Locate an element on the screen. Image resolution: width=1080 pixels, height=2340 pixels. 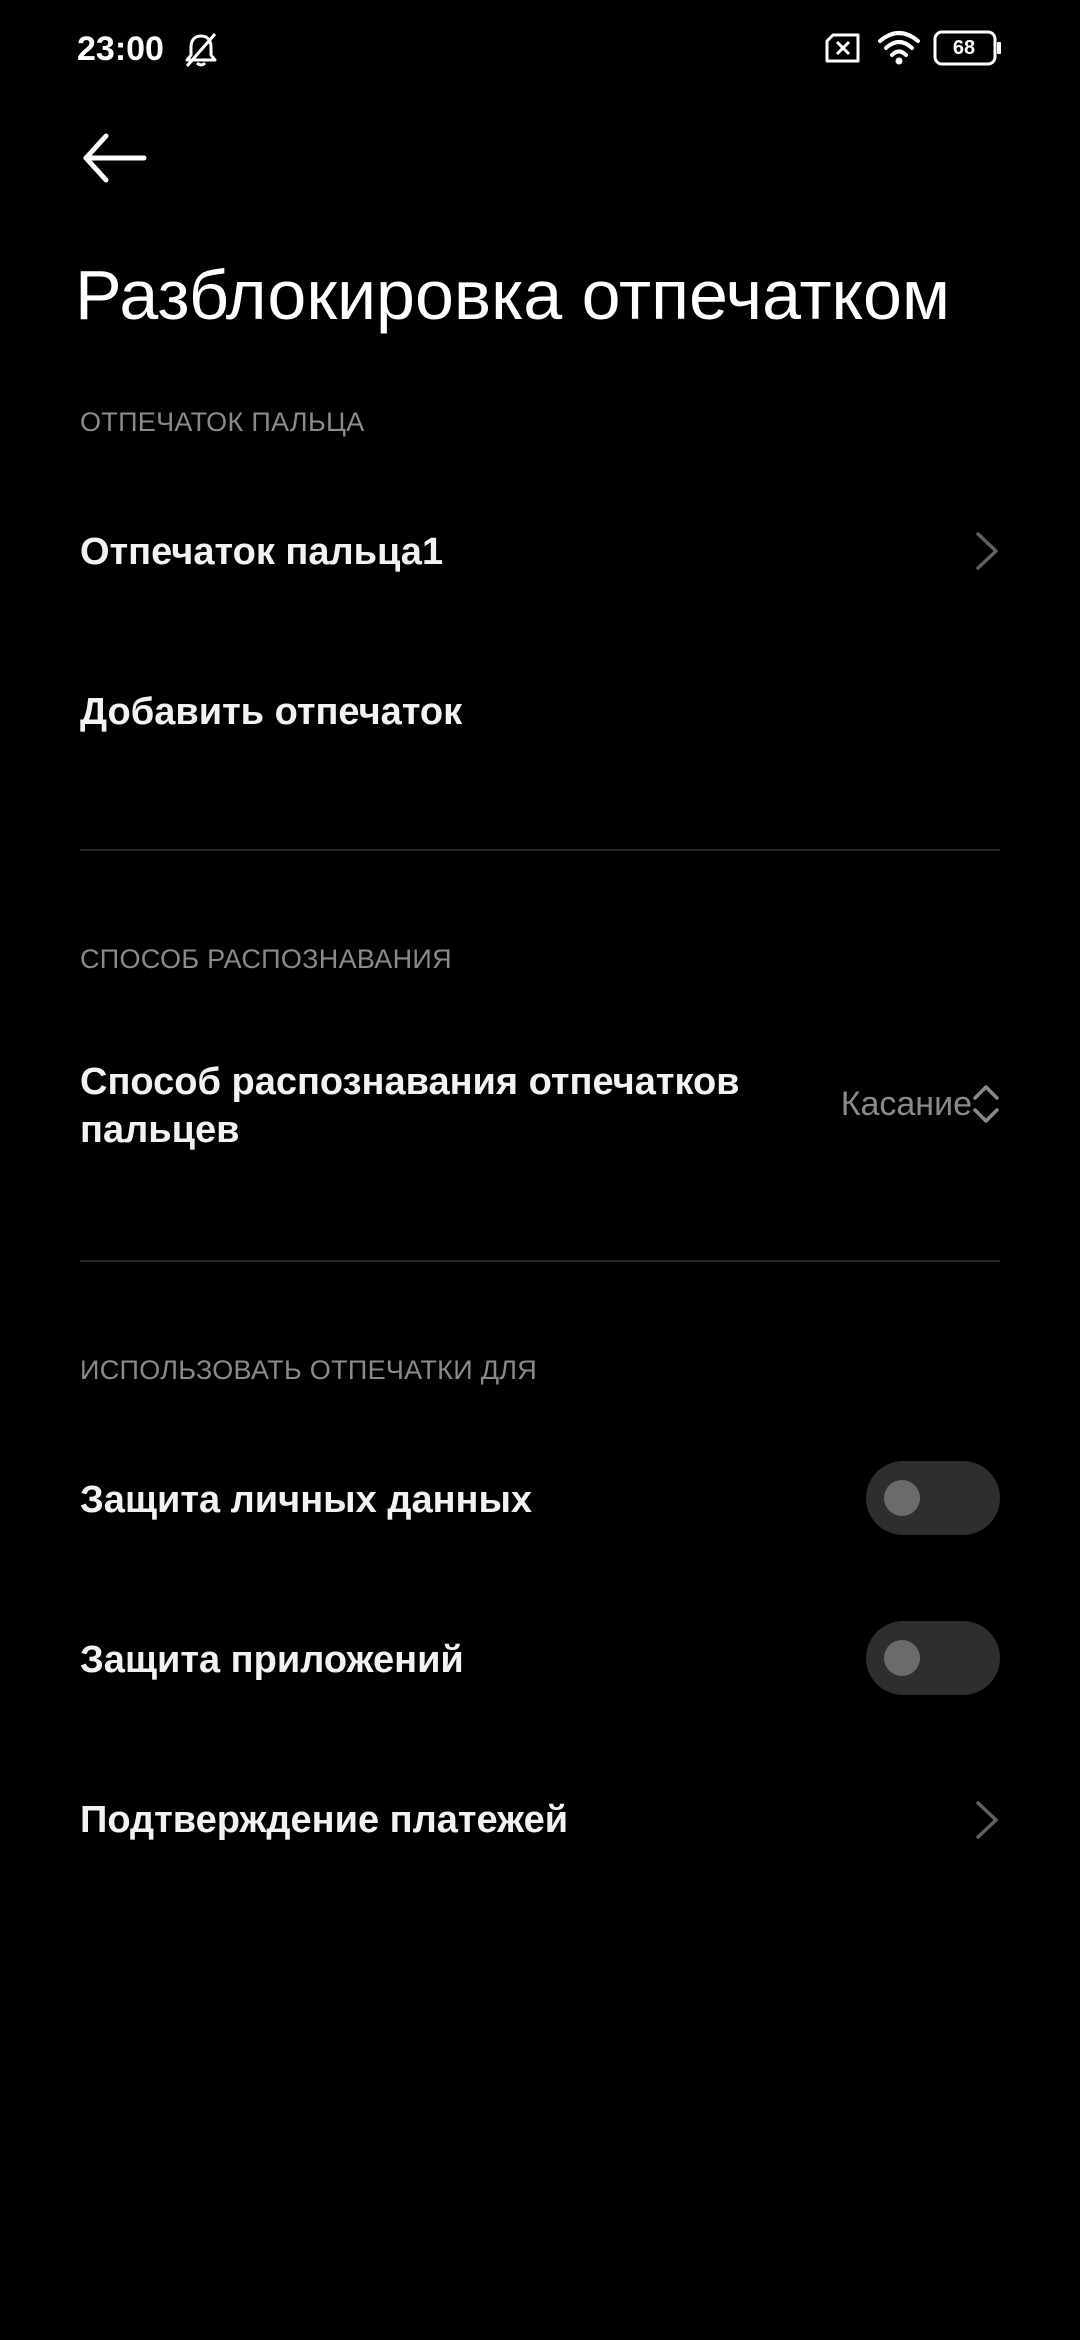
battery-icon: 68 is located at coordinates (968, 48).